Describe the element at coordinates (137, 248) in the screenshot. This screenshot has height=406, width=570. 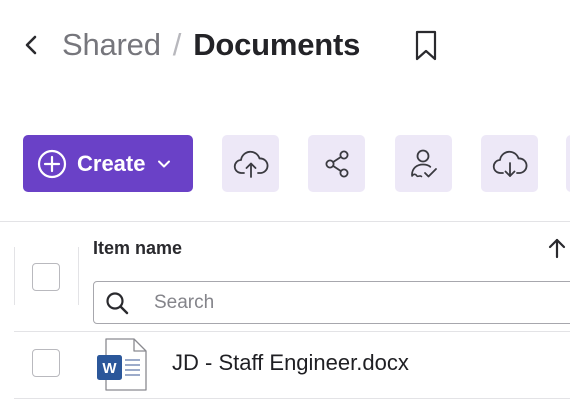
I see `column-header-item-name: Item name` at that location.